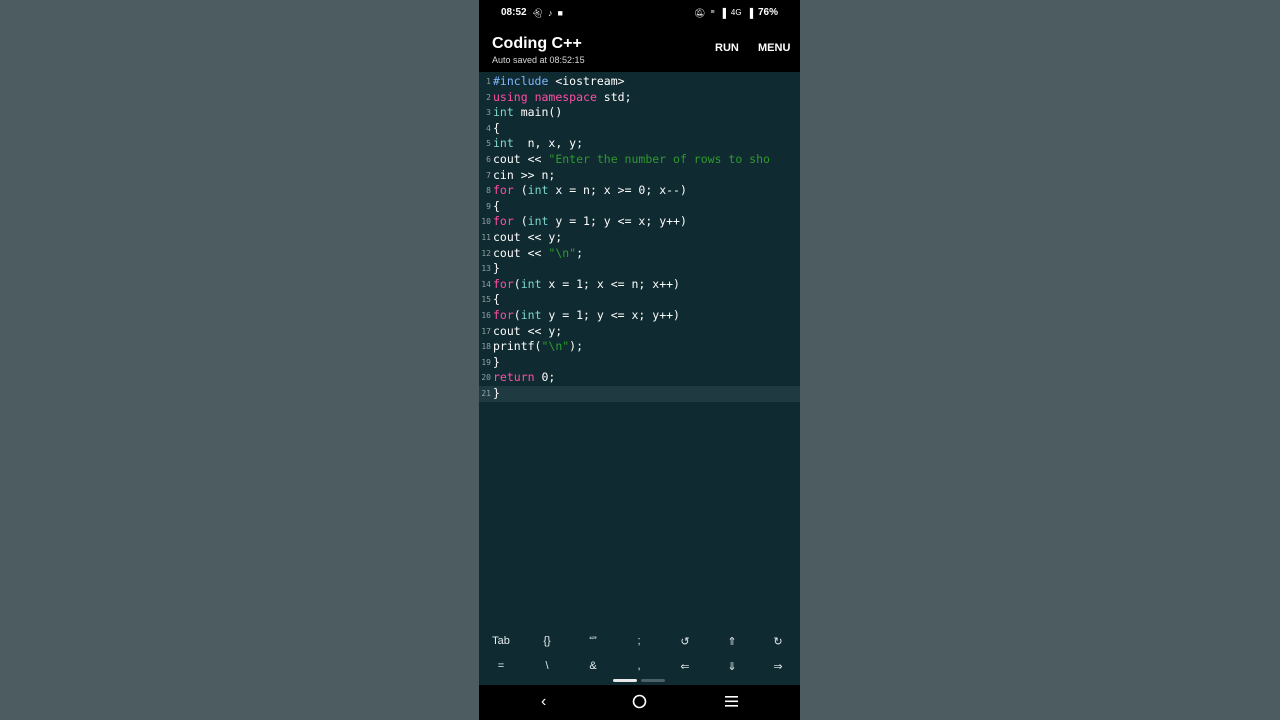 The height and width of the screenshot is (720, 1280). What do you see at coordinates (639, 82) in the screenshot?
I see `code-line: 1 #include <iostream>` at bounding box center [639, 82].